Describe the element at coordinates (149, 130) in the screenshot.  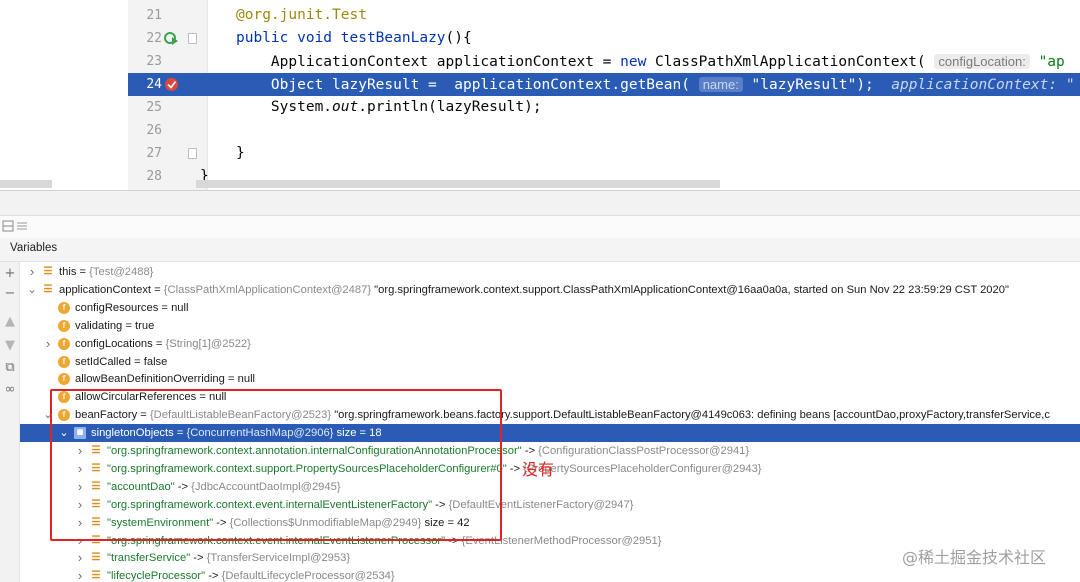
I see `line-number: 26` at that location.